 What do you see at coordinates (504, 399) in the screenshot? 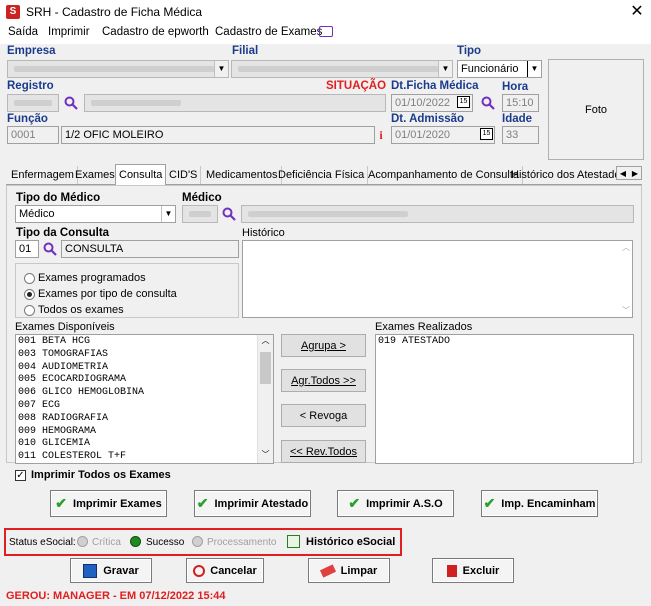
I see `exames-realizados-list: 019 ATESTADO` at bounding box center [504, 399].